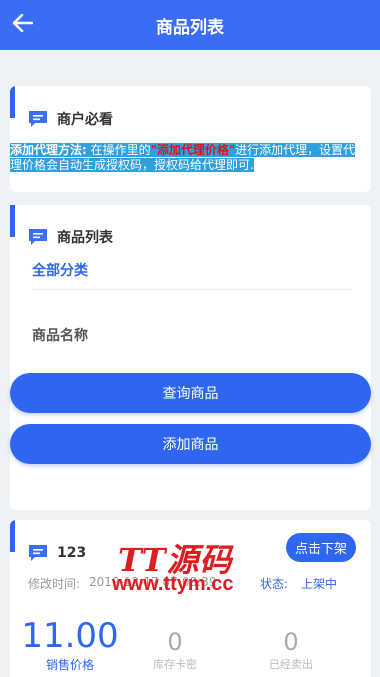 Image resolution: width=380 pixels, height=677 pixels. What do you see at coordinates (70, 636) in the screenshot?
I see `price-value: 11.00` at bounding box center [70, 636].